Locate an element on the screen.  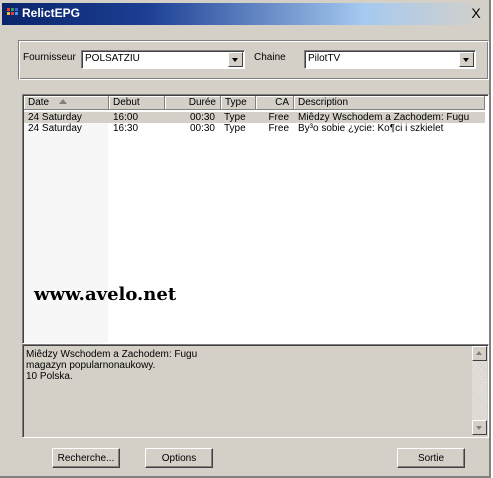
provider-label: Fournisseur is located at coordinates (49, 57).